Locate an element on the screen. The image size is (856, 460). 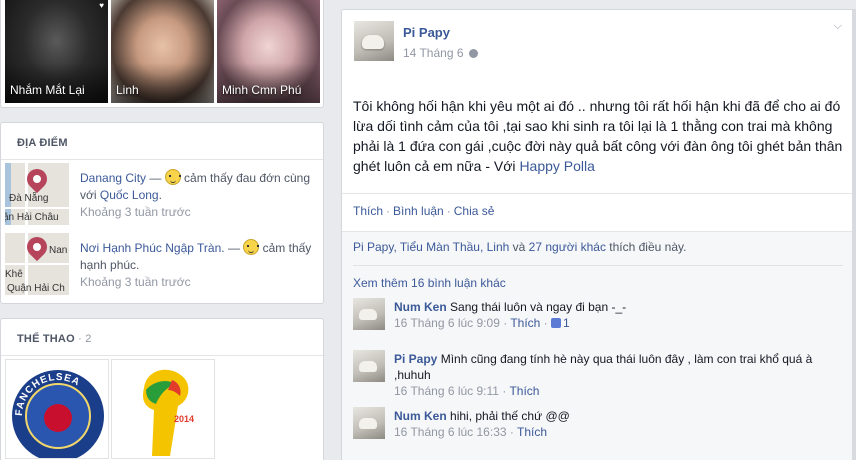
comment-meta: 16 Tháng 6 lúc 16:33 · Thích is located at coordinates (471, 432).